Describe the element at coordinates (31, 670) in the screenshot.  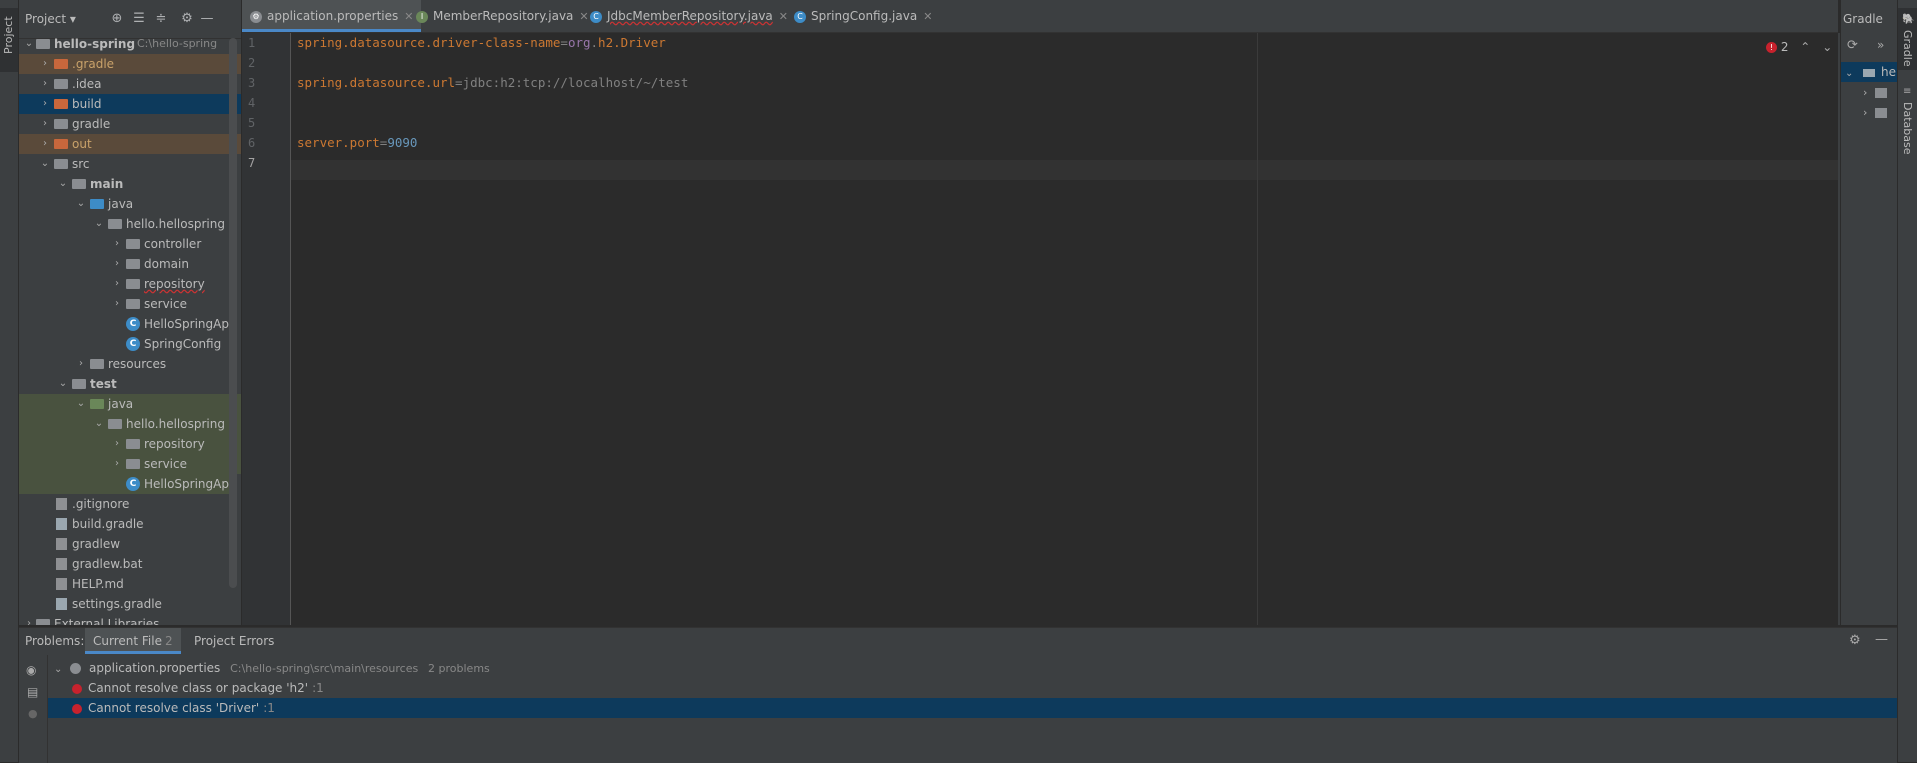
I see `eye-icon: ◉` at that location.